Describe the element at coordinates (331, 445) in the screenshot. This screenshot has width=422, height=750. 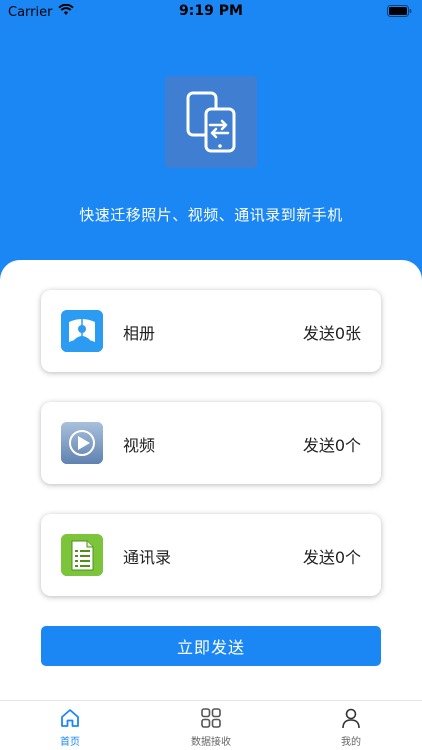
I see `video-status: 发送0个` at that location.